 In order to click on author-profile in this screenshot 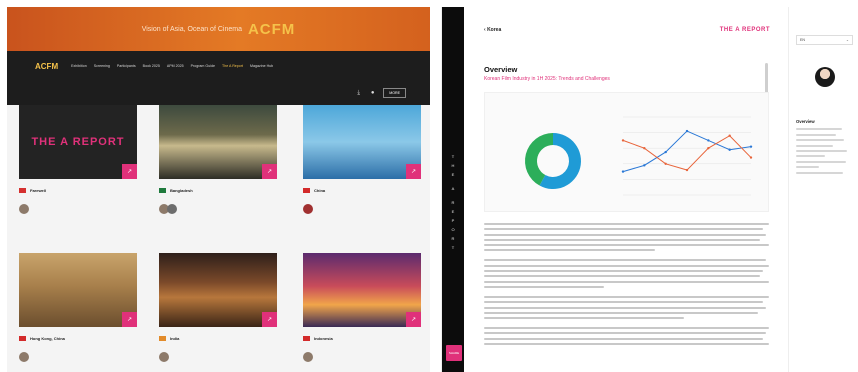, I will do `click(824, 80)`.